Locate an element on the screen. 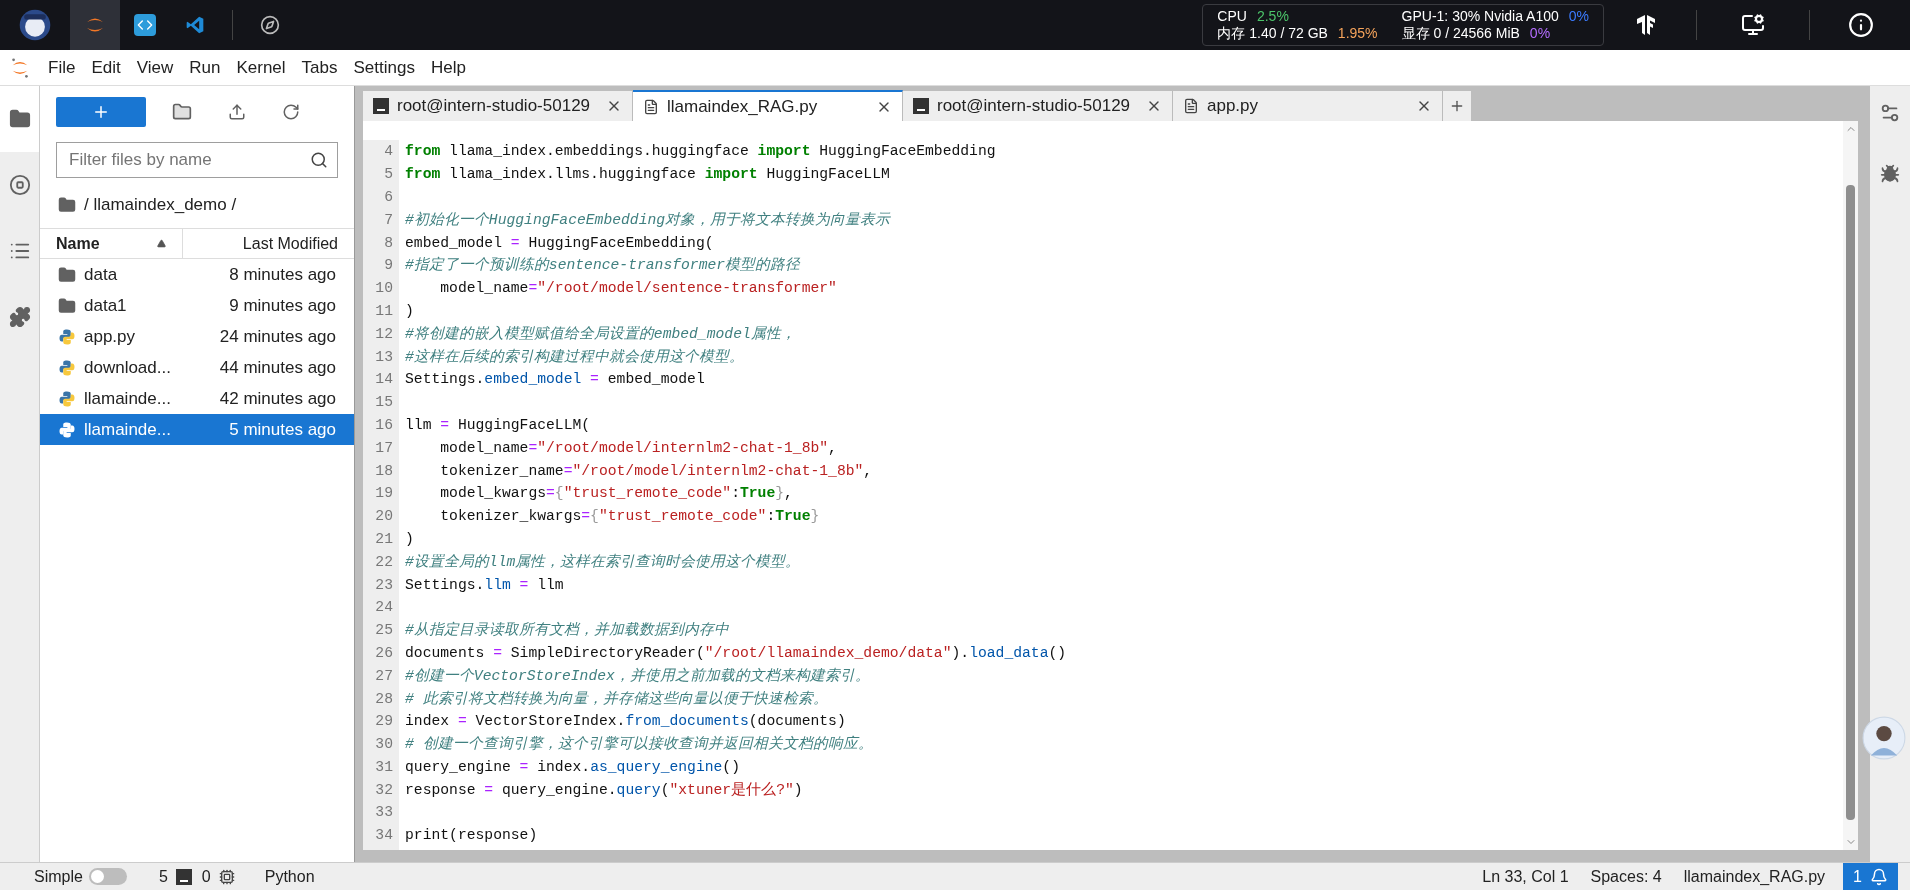 This screenshot has height=890, width=1910. menu-item: File is located at coordinates (62, 67).